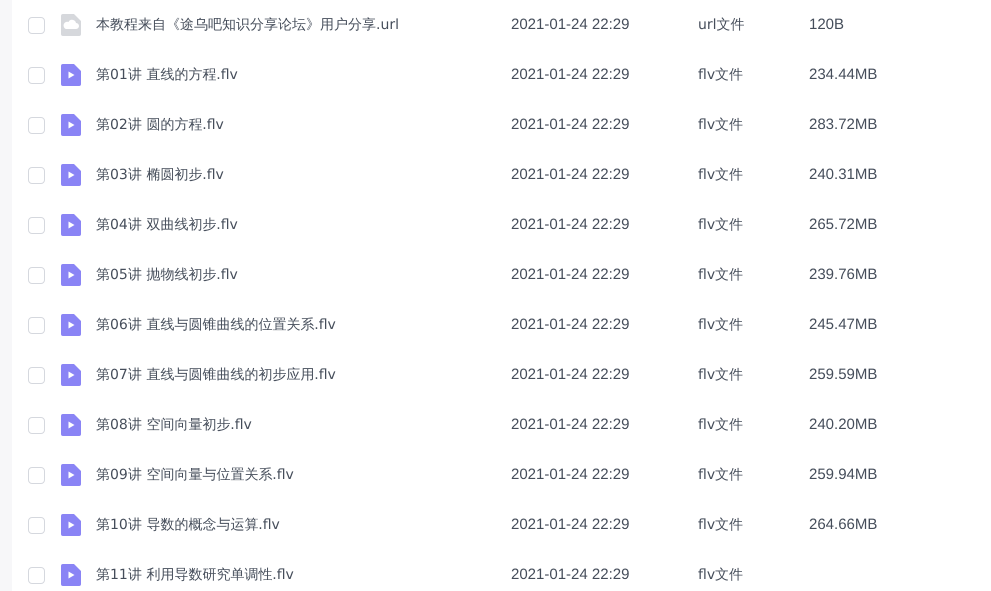 This screenshot has height=591, width=991. Describe the element at coordinates (843, 274) in the screenshot. I see `file-size: 239.76MB` at that location.